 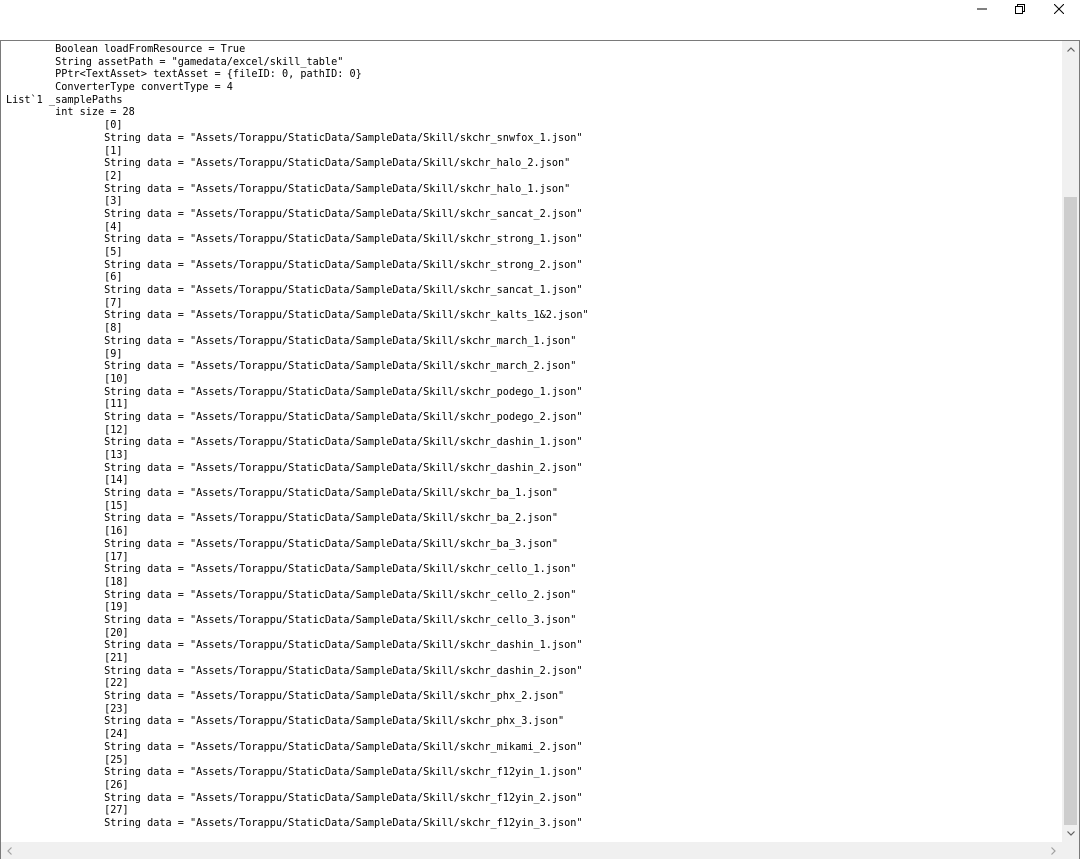 What do you see at coordinates (67, 582) in the screenshot?
I see `text-line: [18]` at bounding box center [67, 582].